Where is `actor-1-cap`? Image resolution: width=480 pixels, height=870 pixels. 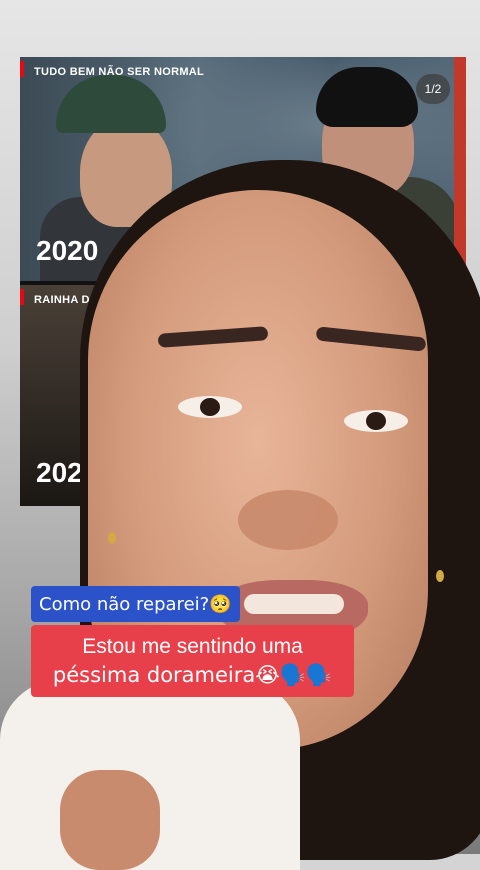
actor-1-cap is located at coordinates (111, 104).